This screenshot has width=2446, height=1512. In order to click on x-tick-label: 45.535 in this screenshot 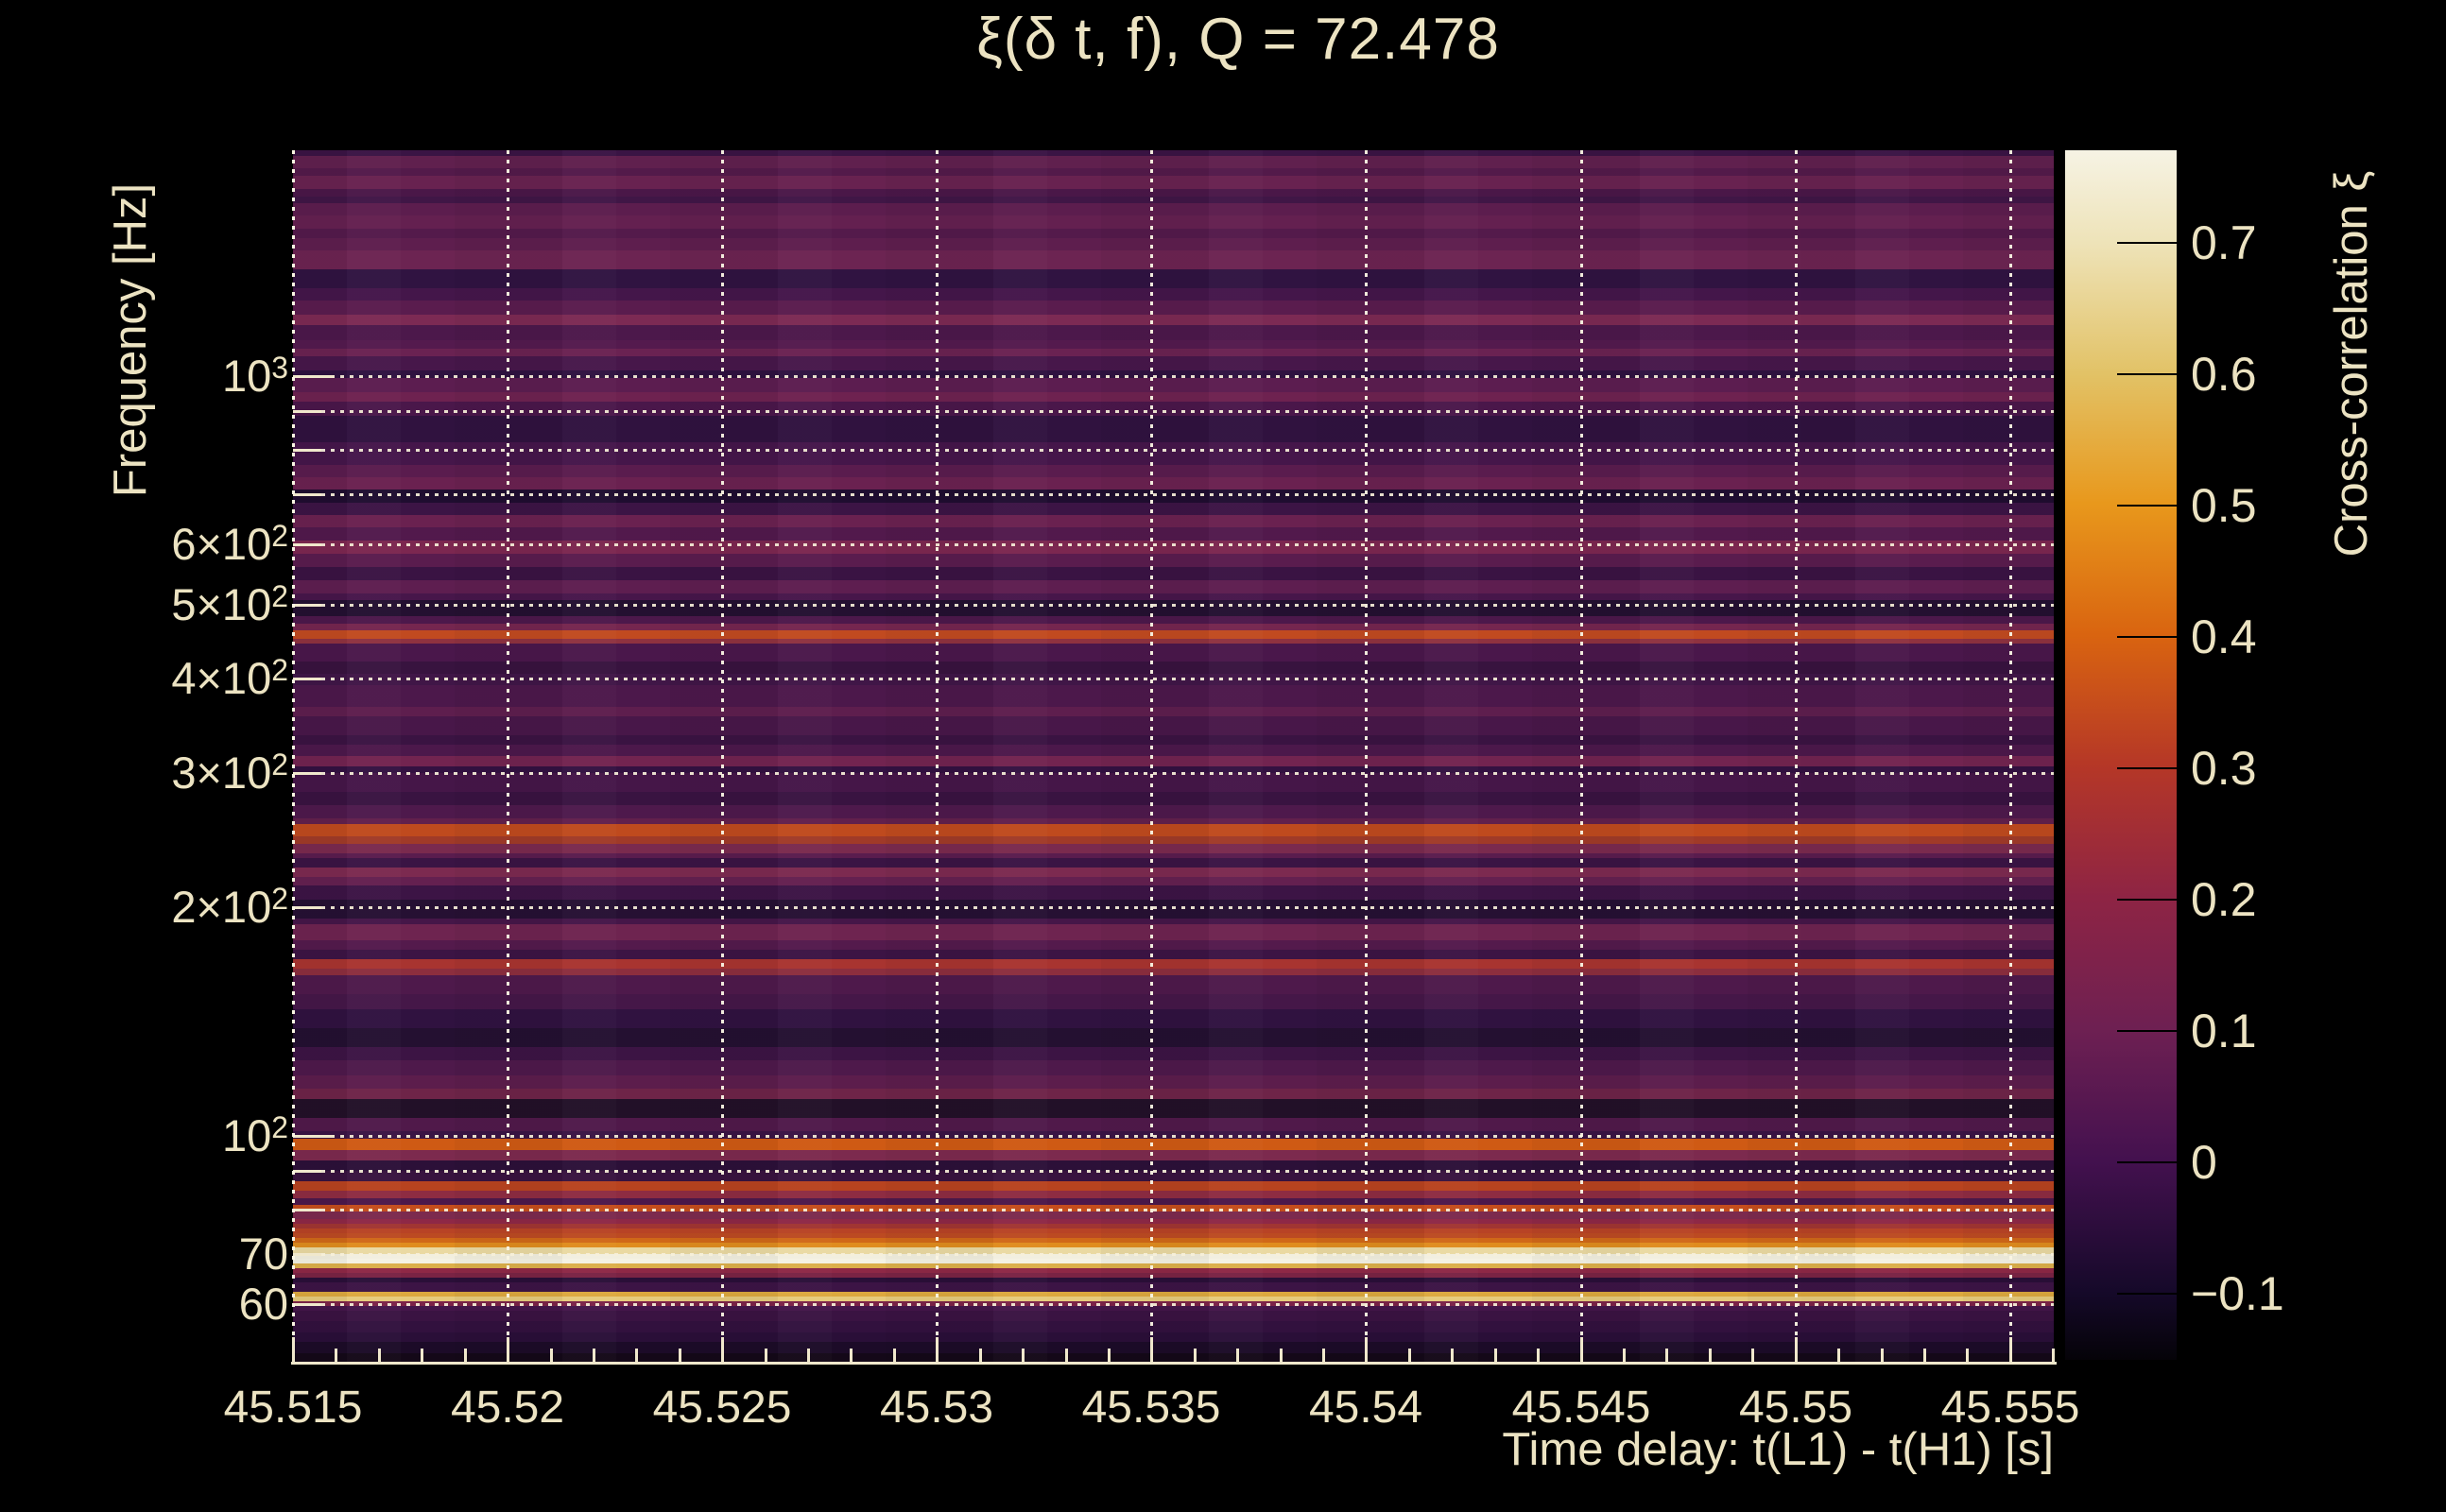, I will do `click(1151, 1408)`.